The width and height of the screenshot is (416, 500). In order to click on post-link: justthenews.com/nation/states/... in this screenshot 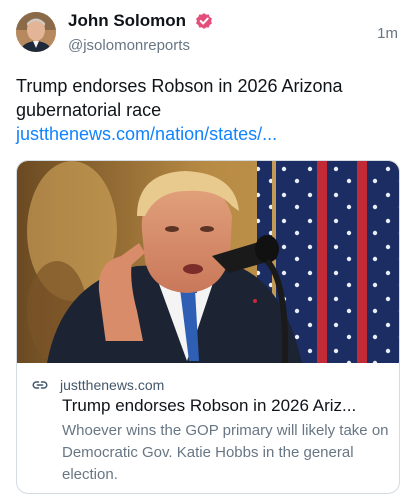, I will do `click(146, 134)`.